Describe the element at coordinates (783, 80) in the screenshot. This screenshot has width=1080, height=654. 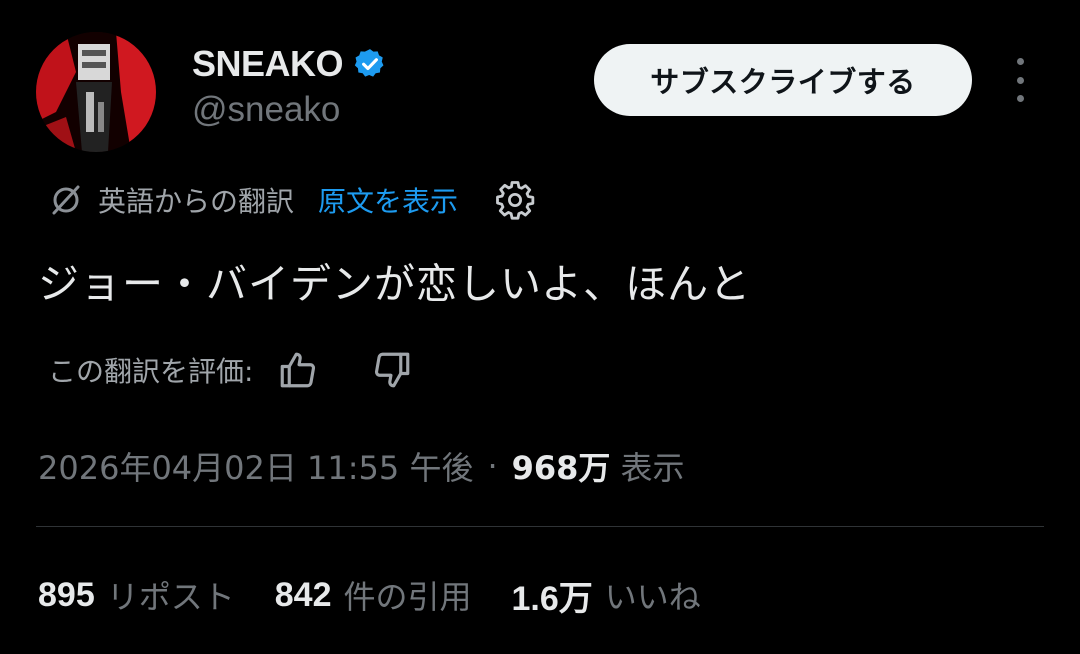
I see `subscribe-button: サブスクライブする` at that location.